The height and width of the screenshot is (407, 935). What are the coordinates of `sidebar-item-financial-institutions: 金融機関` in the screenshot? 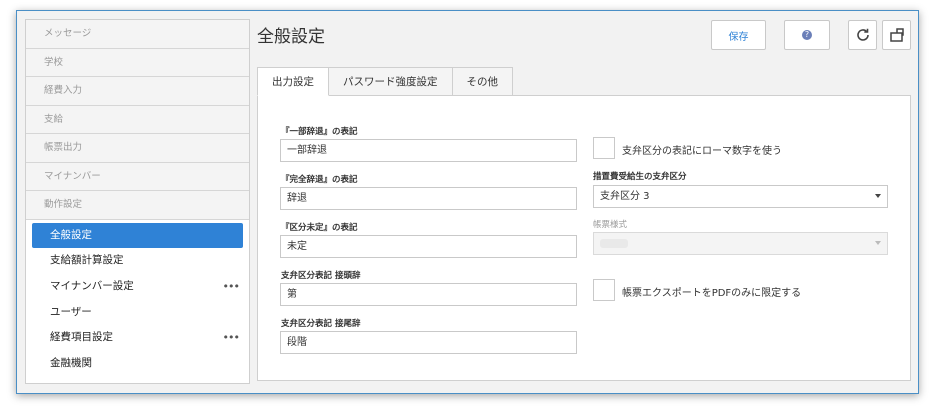 It's located at (137, 364).